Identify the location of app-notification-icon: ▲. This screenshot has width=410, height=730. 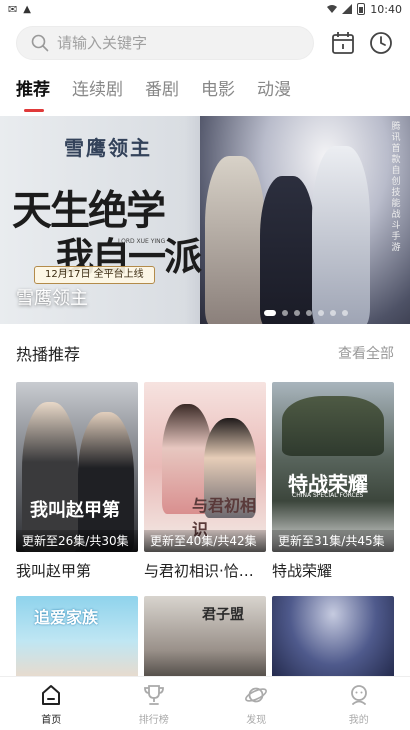
(27, 9).